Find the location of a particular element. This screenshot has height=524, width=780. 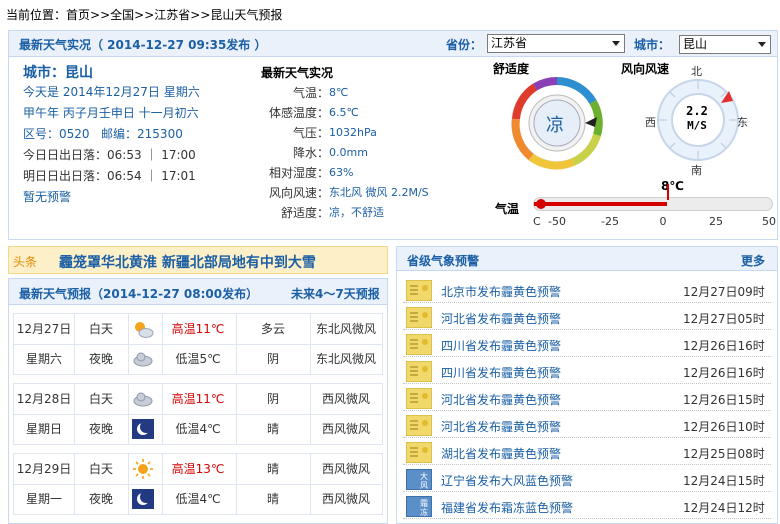

warning-text: 湖北省发布霾黄色预警 is located at coordinates (501, 453).